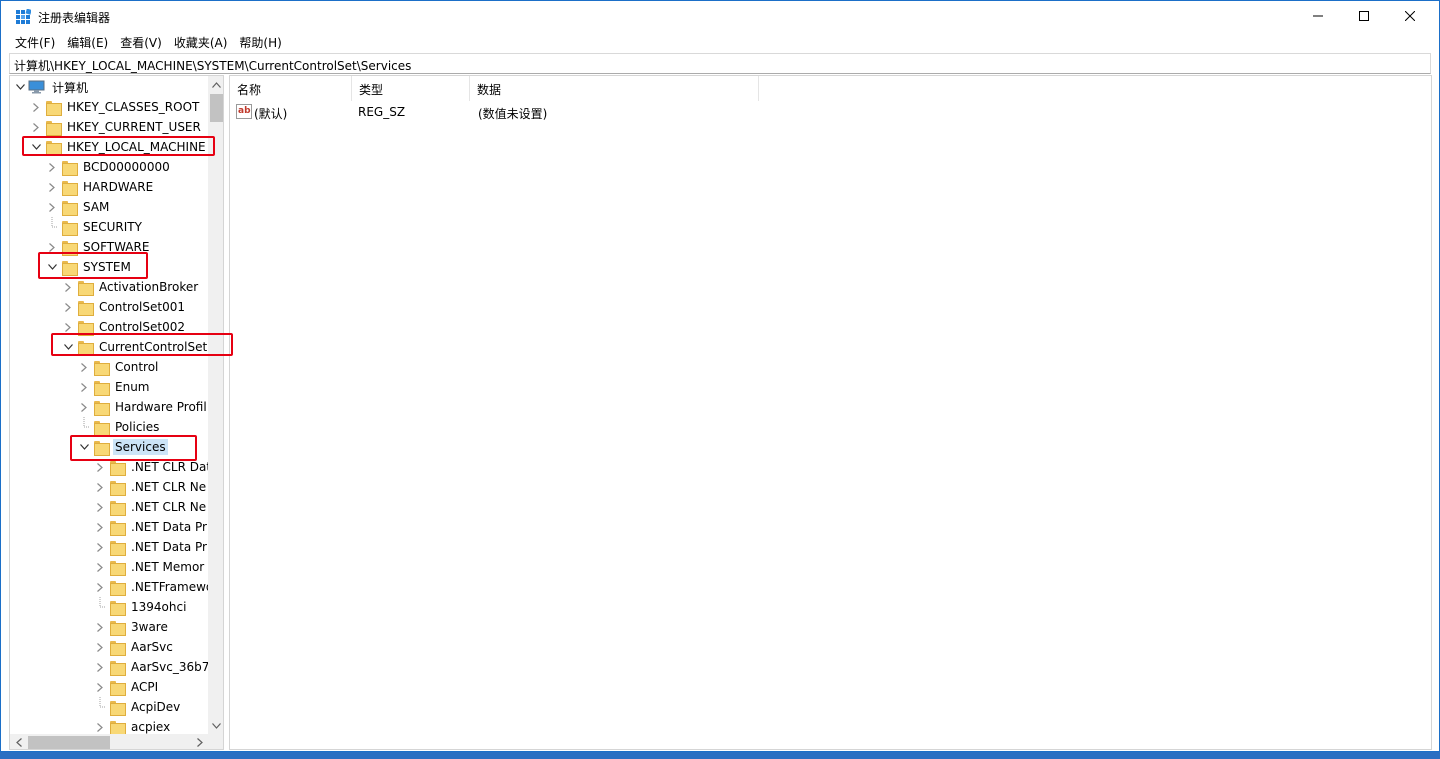  What do you see at coordinates (411, 88) in the screenshot?
I see `column-header-type: 类型` at bounding box center [411, 88].